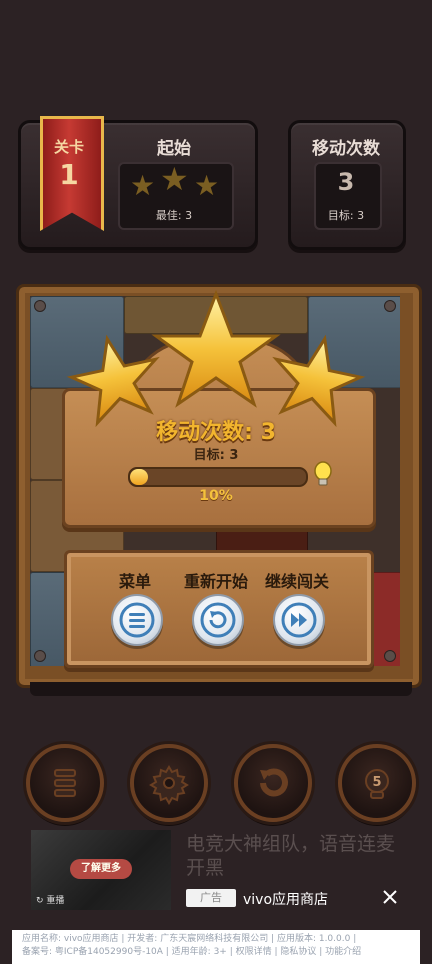 The width and height of the screenshot is (432, 964). What do you see at coordinates (174, 215) in the screenshot?
I see `best-label: 最佳: 3` at bounding box center [174, 215].